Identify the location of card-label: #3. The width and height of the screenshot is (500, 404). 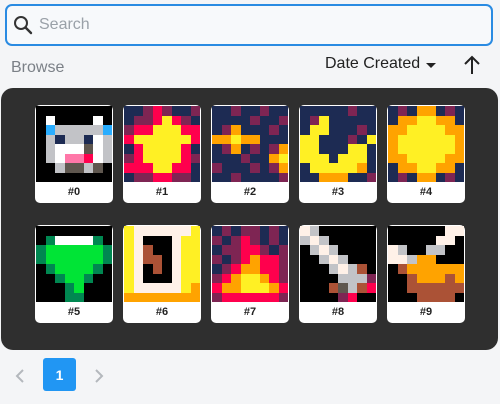
(338, 192).